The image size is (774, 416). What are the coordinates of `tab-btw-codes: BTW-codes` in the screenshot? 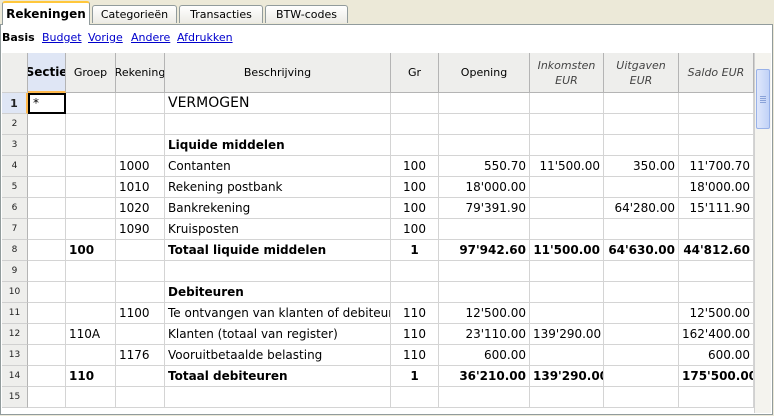 It's located at (306, 14).